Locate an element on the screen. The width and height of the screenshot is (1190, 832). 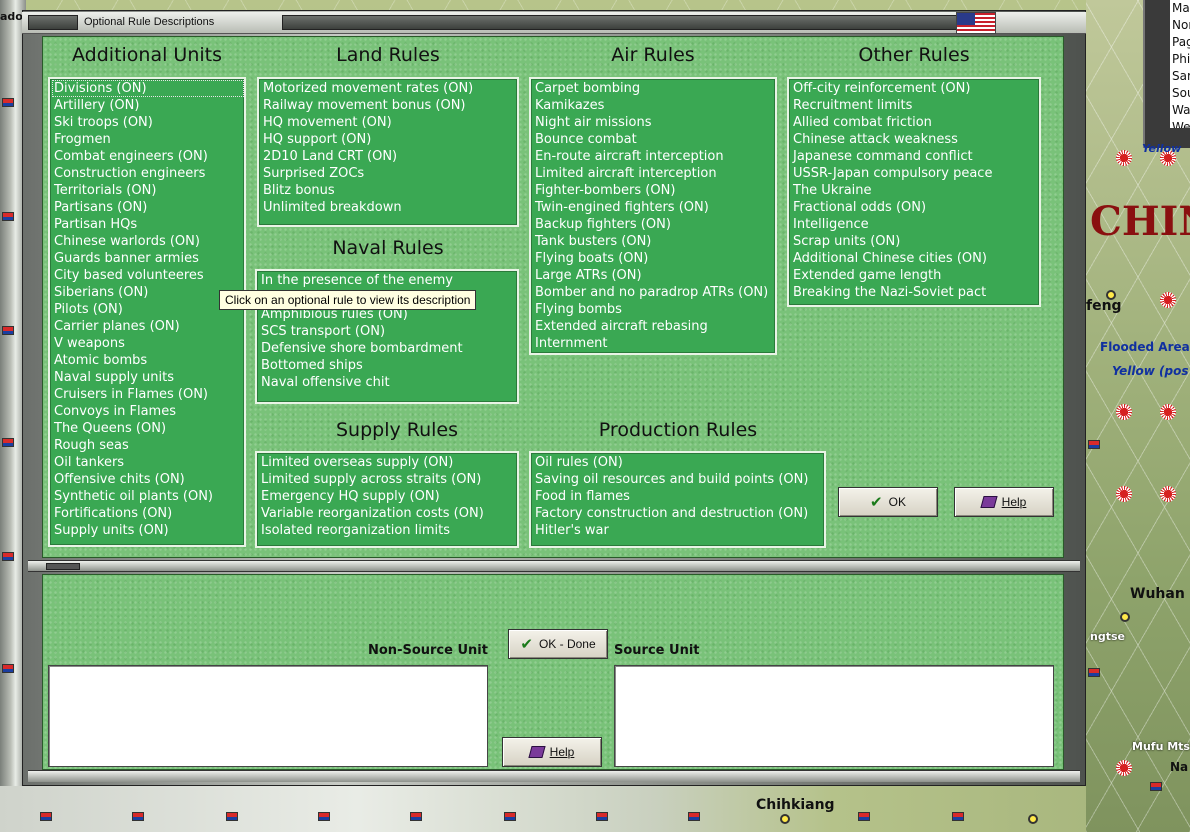
rule-item: Japanese command conflict is located at coordinates (915, 156).